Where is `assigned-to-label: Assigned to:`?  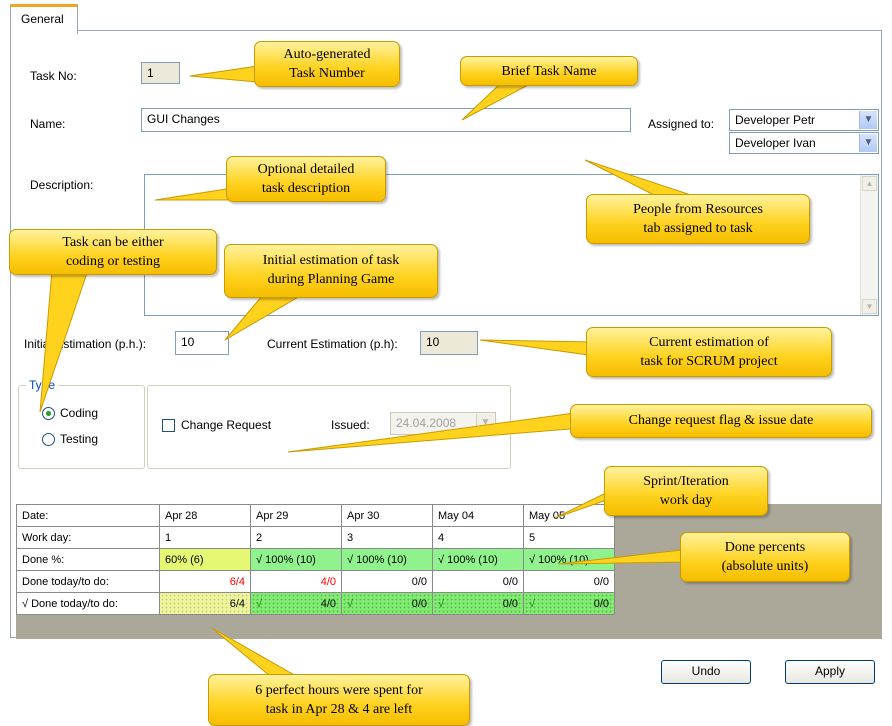
assigned-to-label: Assigned to: is located at coordinates (681, 124).